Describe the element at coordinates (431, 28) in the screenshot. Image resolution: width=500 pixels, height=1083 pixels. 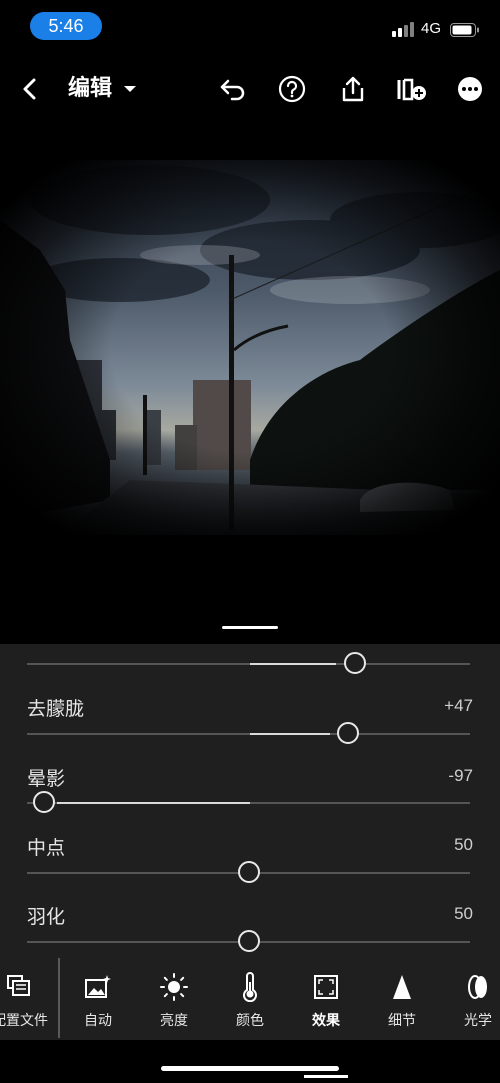
I see `network-type: 4G` at that location.